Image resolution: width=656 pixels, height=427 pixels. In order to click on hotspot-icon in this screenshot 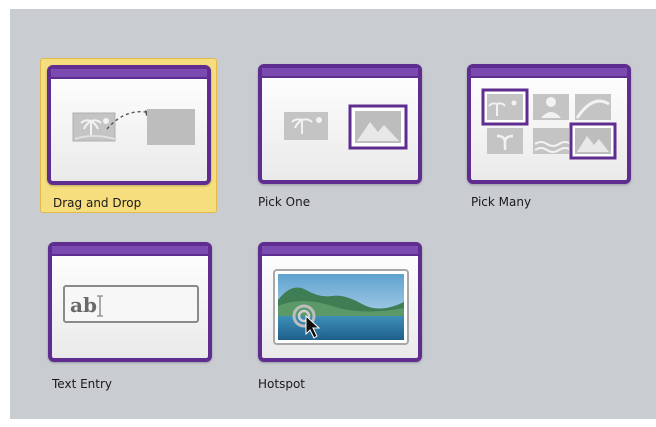, I will do `click(341, 307)`.